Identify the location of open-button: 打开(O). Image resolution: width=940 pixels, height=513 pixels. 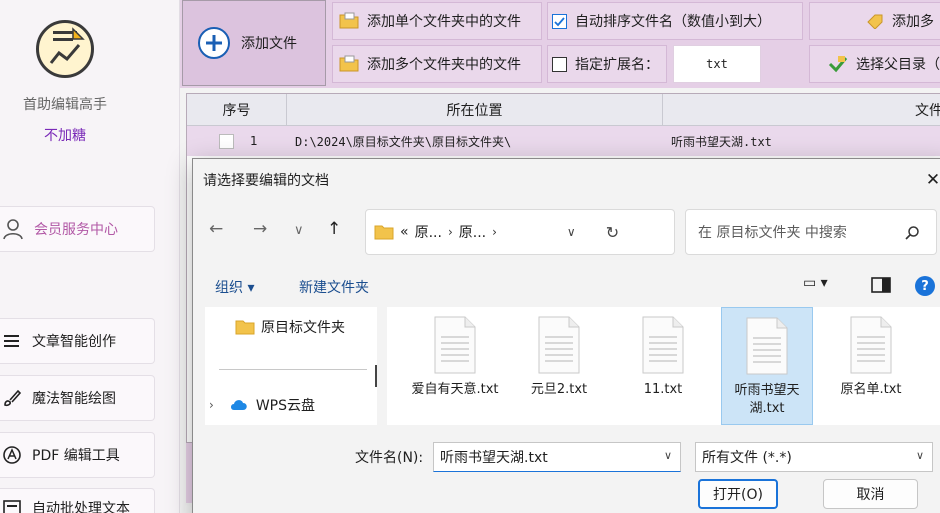
(738, 494).